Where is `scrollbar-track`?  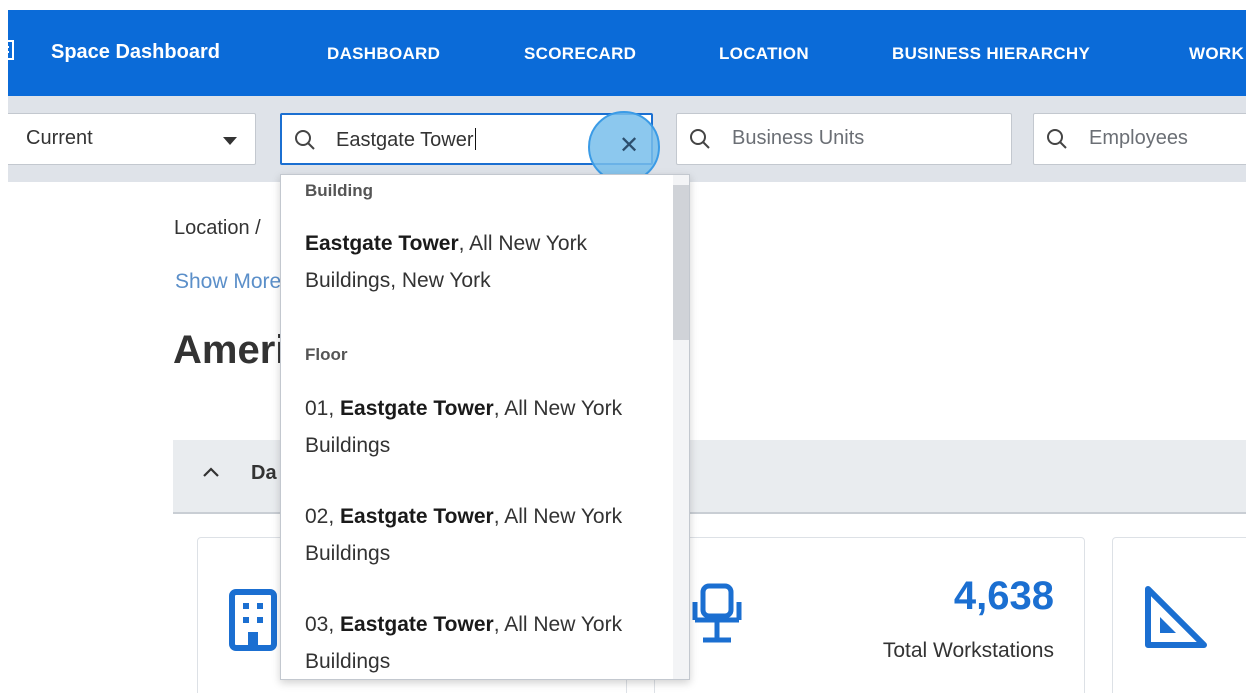 scrollbar-track is located at coordinates (681, 427).